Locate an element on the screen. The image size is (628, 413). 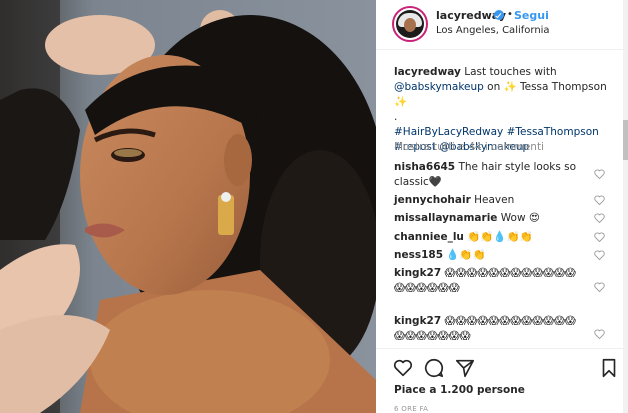
comment-icon is located at coordinates (434, 368).